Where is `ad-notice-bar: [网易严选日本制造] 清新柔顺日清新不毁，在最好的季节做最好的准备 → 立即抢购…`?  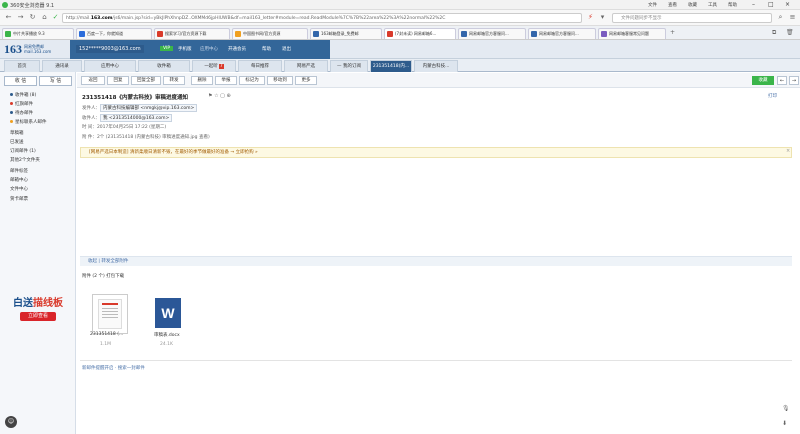
ad-notice-bar: [网易严选日本制造] 清新柔顺日清新不毁，在最好的季节做最好的准备 → 立即抢购… is located at coordinates (436, 152).